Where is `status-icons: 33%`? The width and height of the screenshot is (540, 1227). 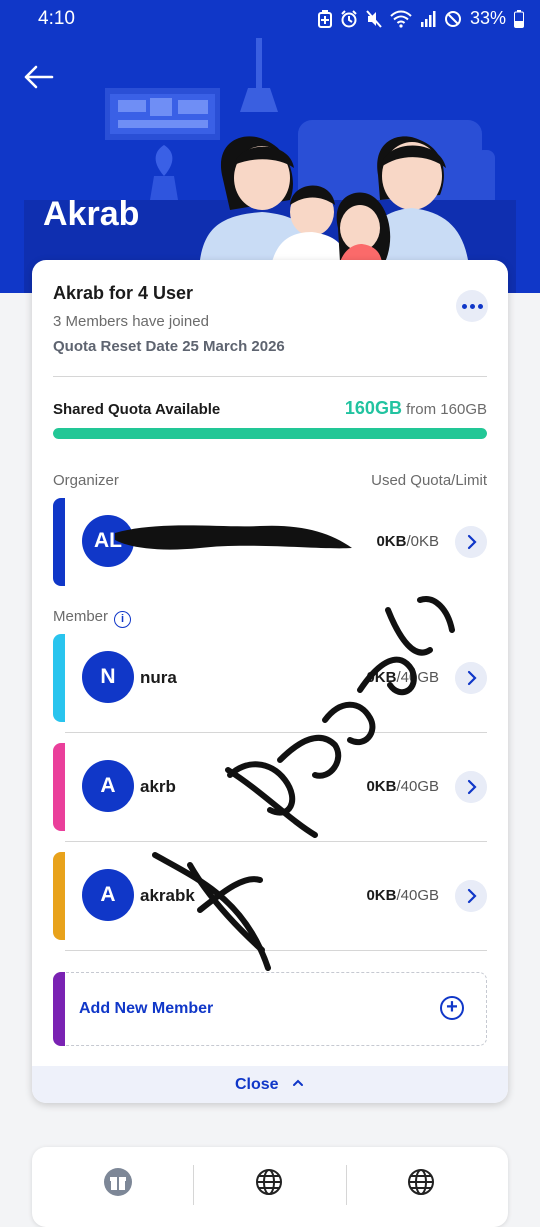 status-icons: 33% is located at coordinates (420, 18).